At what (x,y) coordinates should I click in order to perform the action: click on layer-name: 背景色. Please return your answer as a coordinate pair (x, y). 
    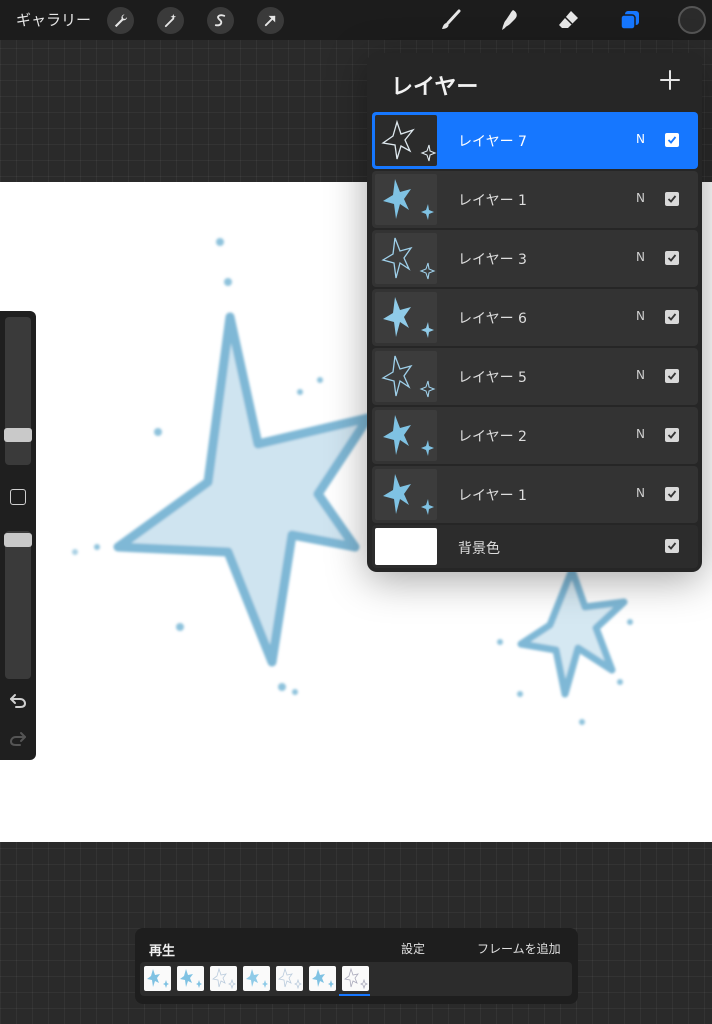
    Looking at the image, I should click on (479, 549).